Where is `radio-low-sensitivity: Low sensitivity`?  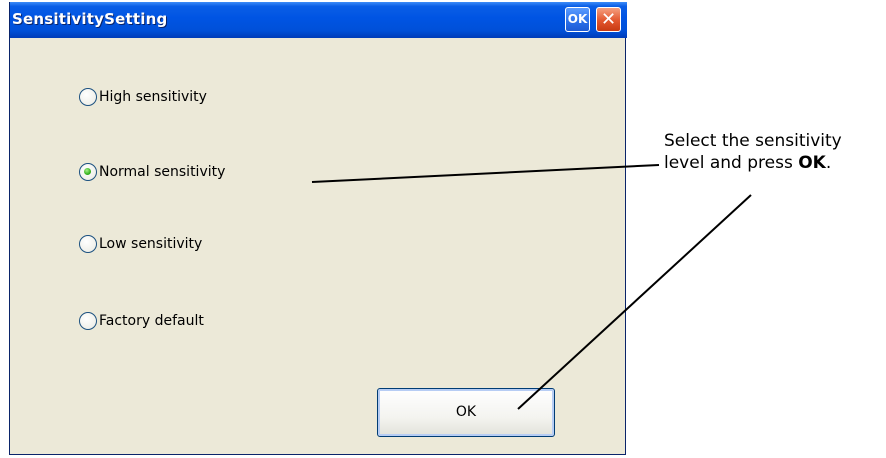
radio-low-sensitivity: Low sensitivity is located at coordinates (140, 244).